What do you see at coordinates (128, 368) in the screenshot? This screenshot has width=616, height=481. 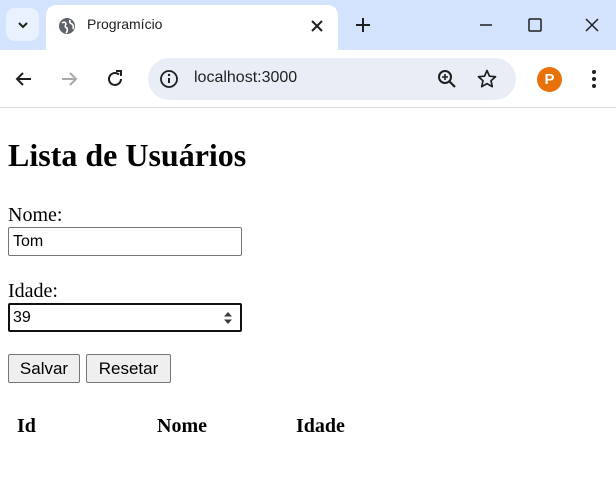 I see `reset-button: Resetar` at bounding box center [128, 368].